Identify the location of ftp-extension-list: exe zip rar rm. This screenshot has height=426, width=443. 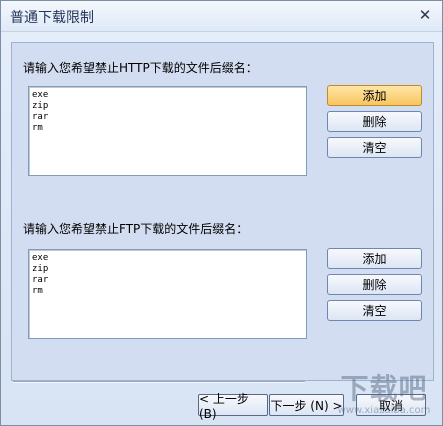
(167, 294).